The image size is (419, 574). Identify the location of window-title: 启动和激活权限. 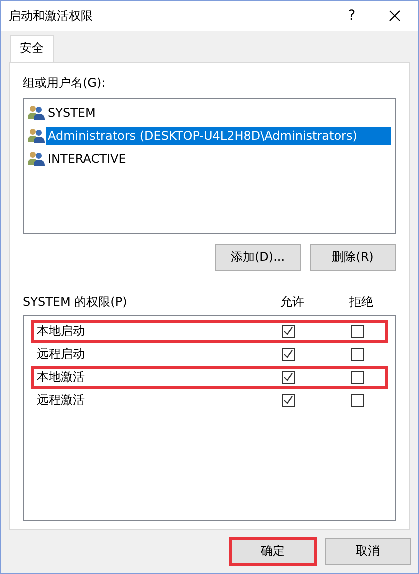
(51, 16).